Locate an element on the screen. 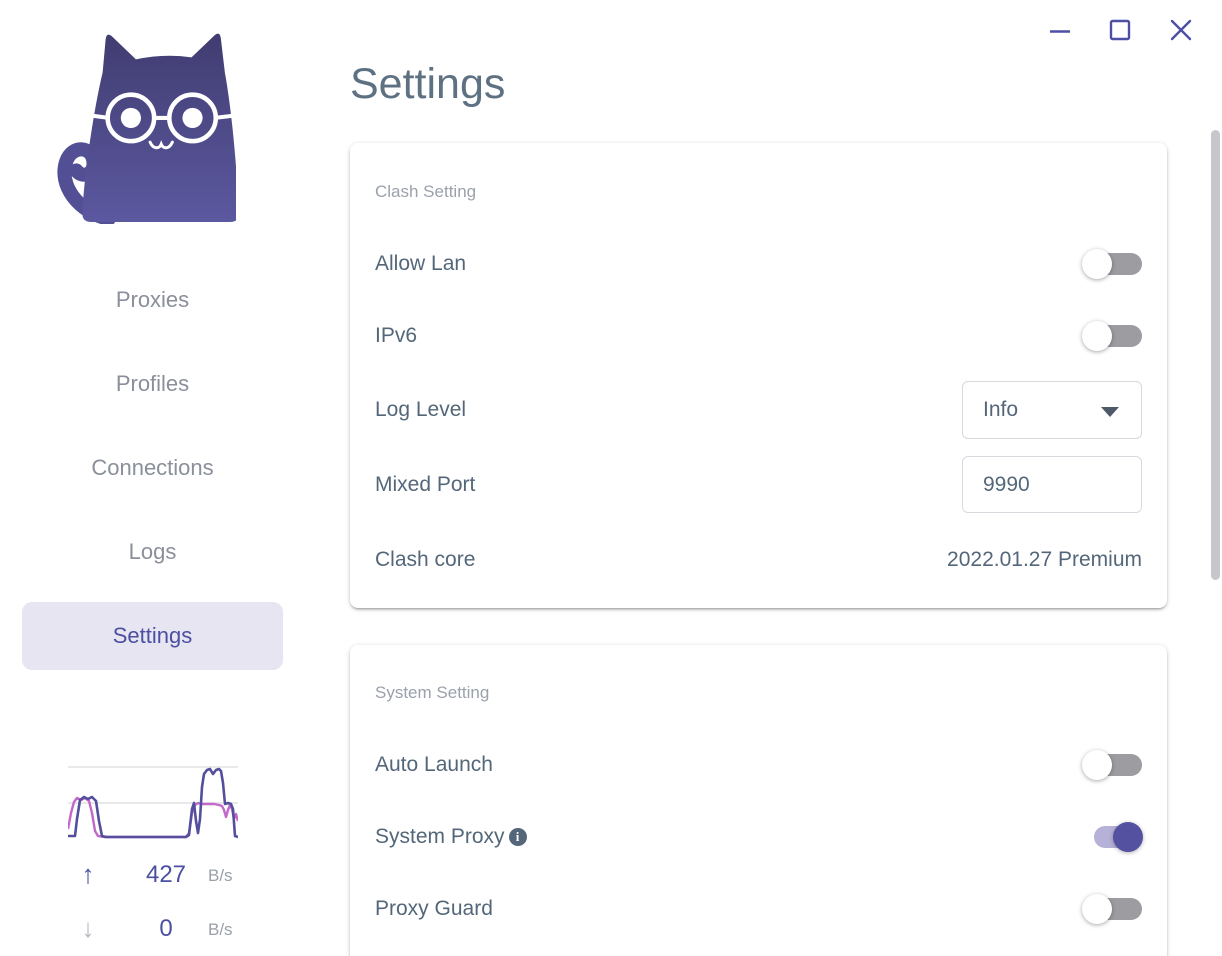  card-title: Clash Setting is located at coordinates (426, 191).